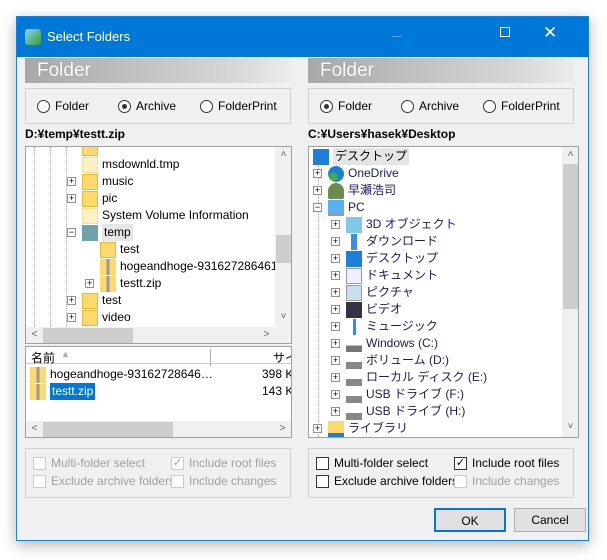 The height and width of the screenshot is (560, 607). What do you see at coordinates (63, 106) in the screenshot?
I see `left-radio-folder: Folder` at bounding box center [63, 106].